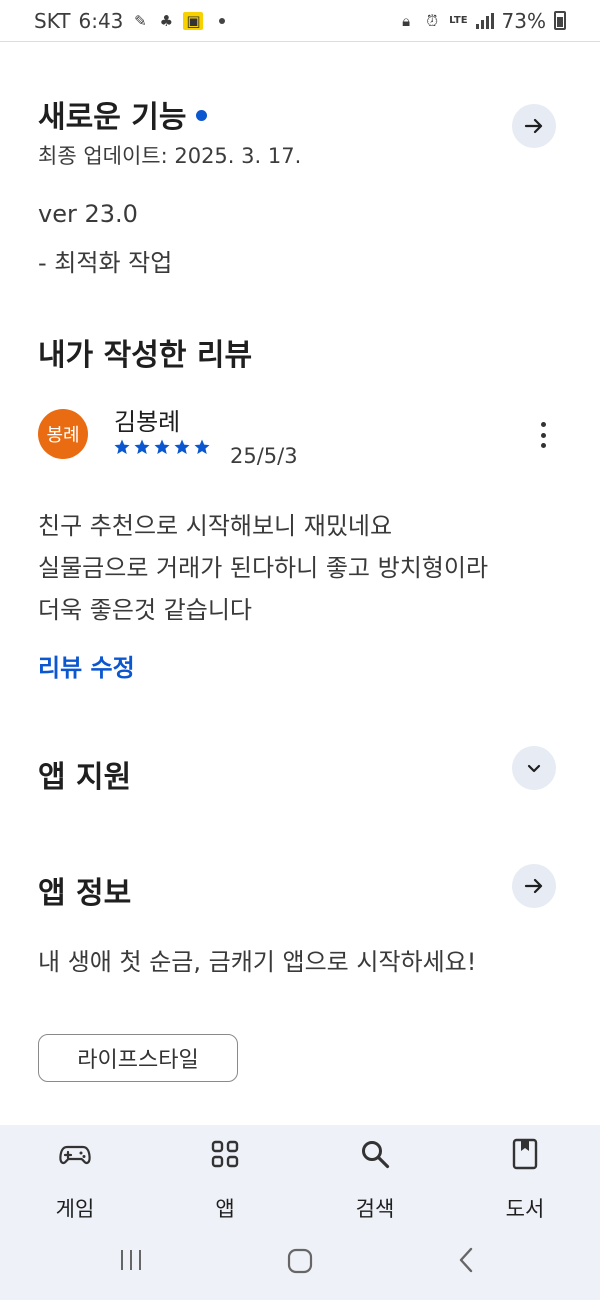 This screenshot has height=1300, width=600. I want to click on nav-label-search: 검색, so click(375, 1209).